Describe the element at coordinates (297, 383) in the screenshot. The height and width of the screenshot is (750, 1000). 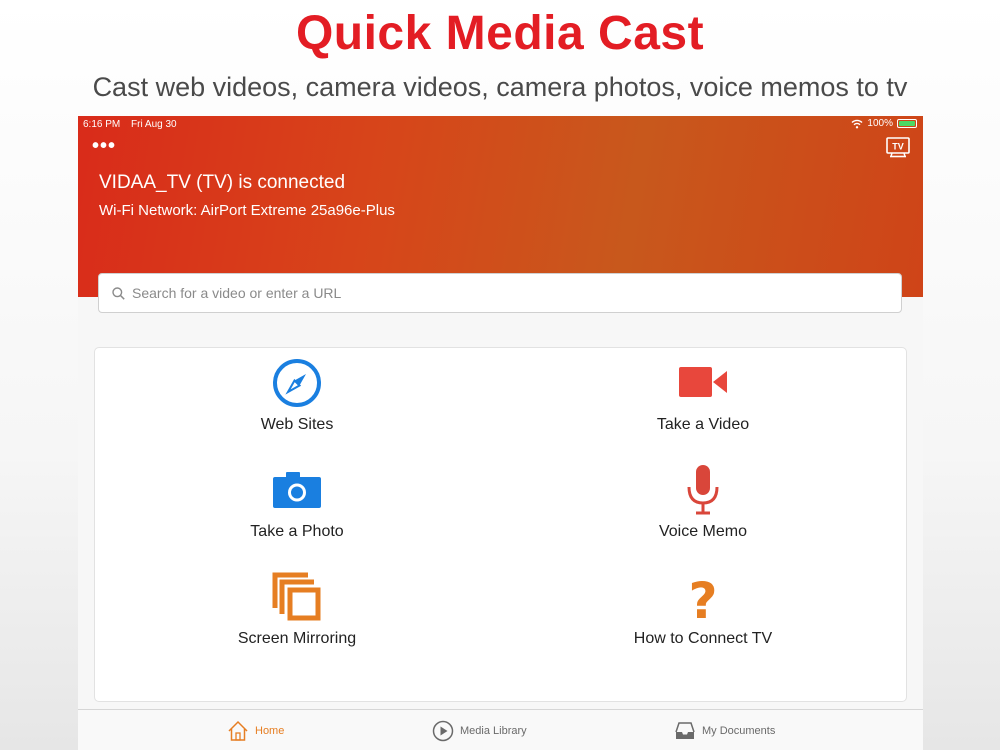
I see `compass-icon` at that location.